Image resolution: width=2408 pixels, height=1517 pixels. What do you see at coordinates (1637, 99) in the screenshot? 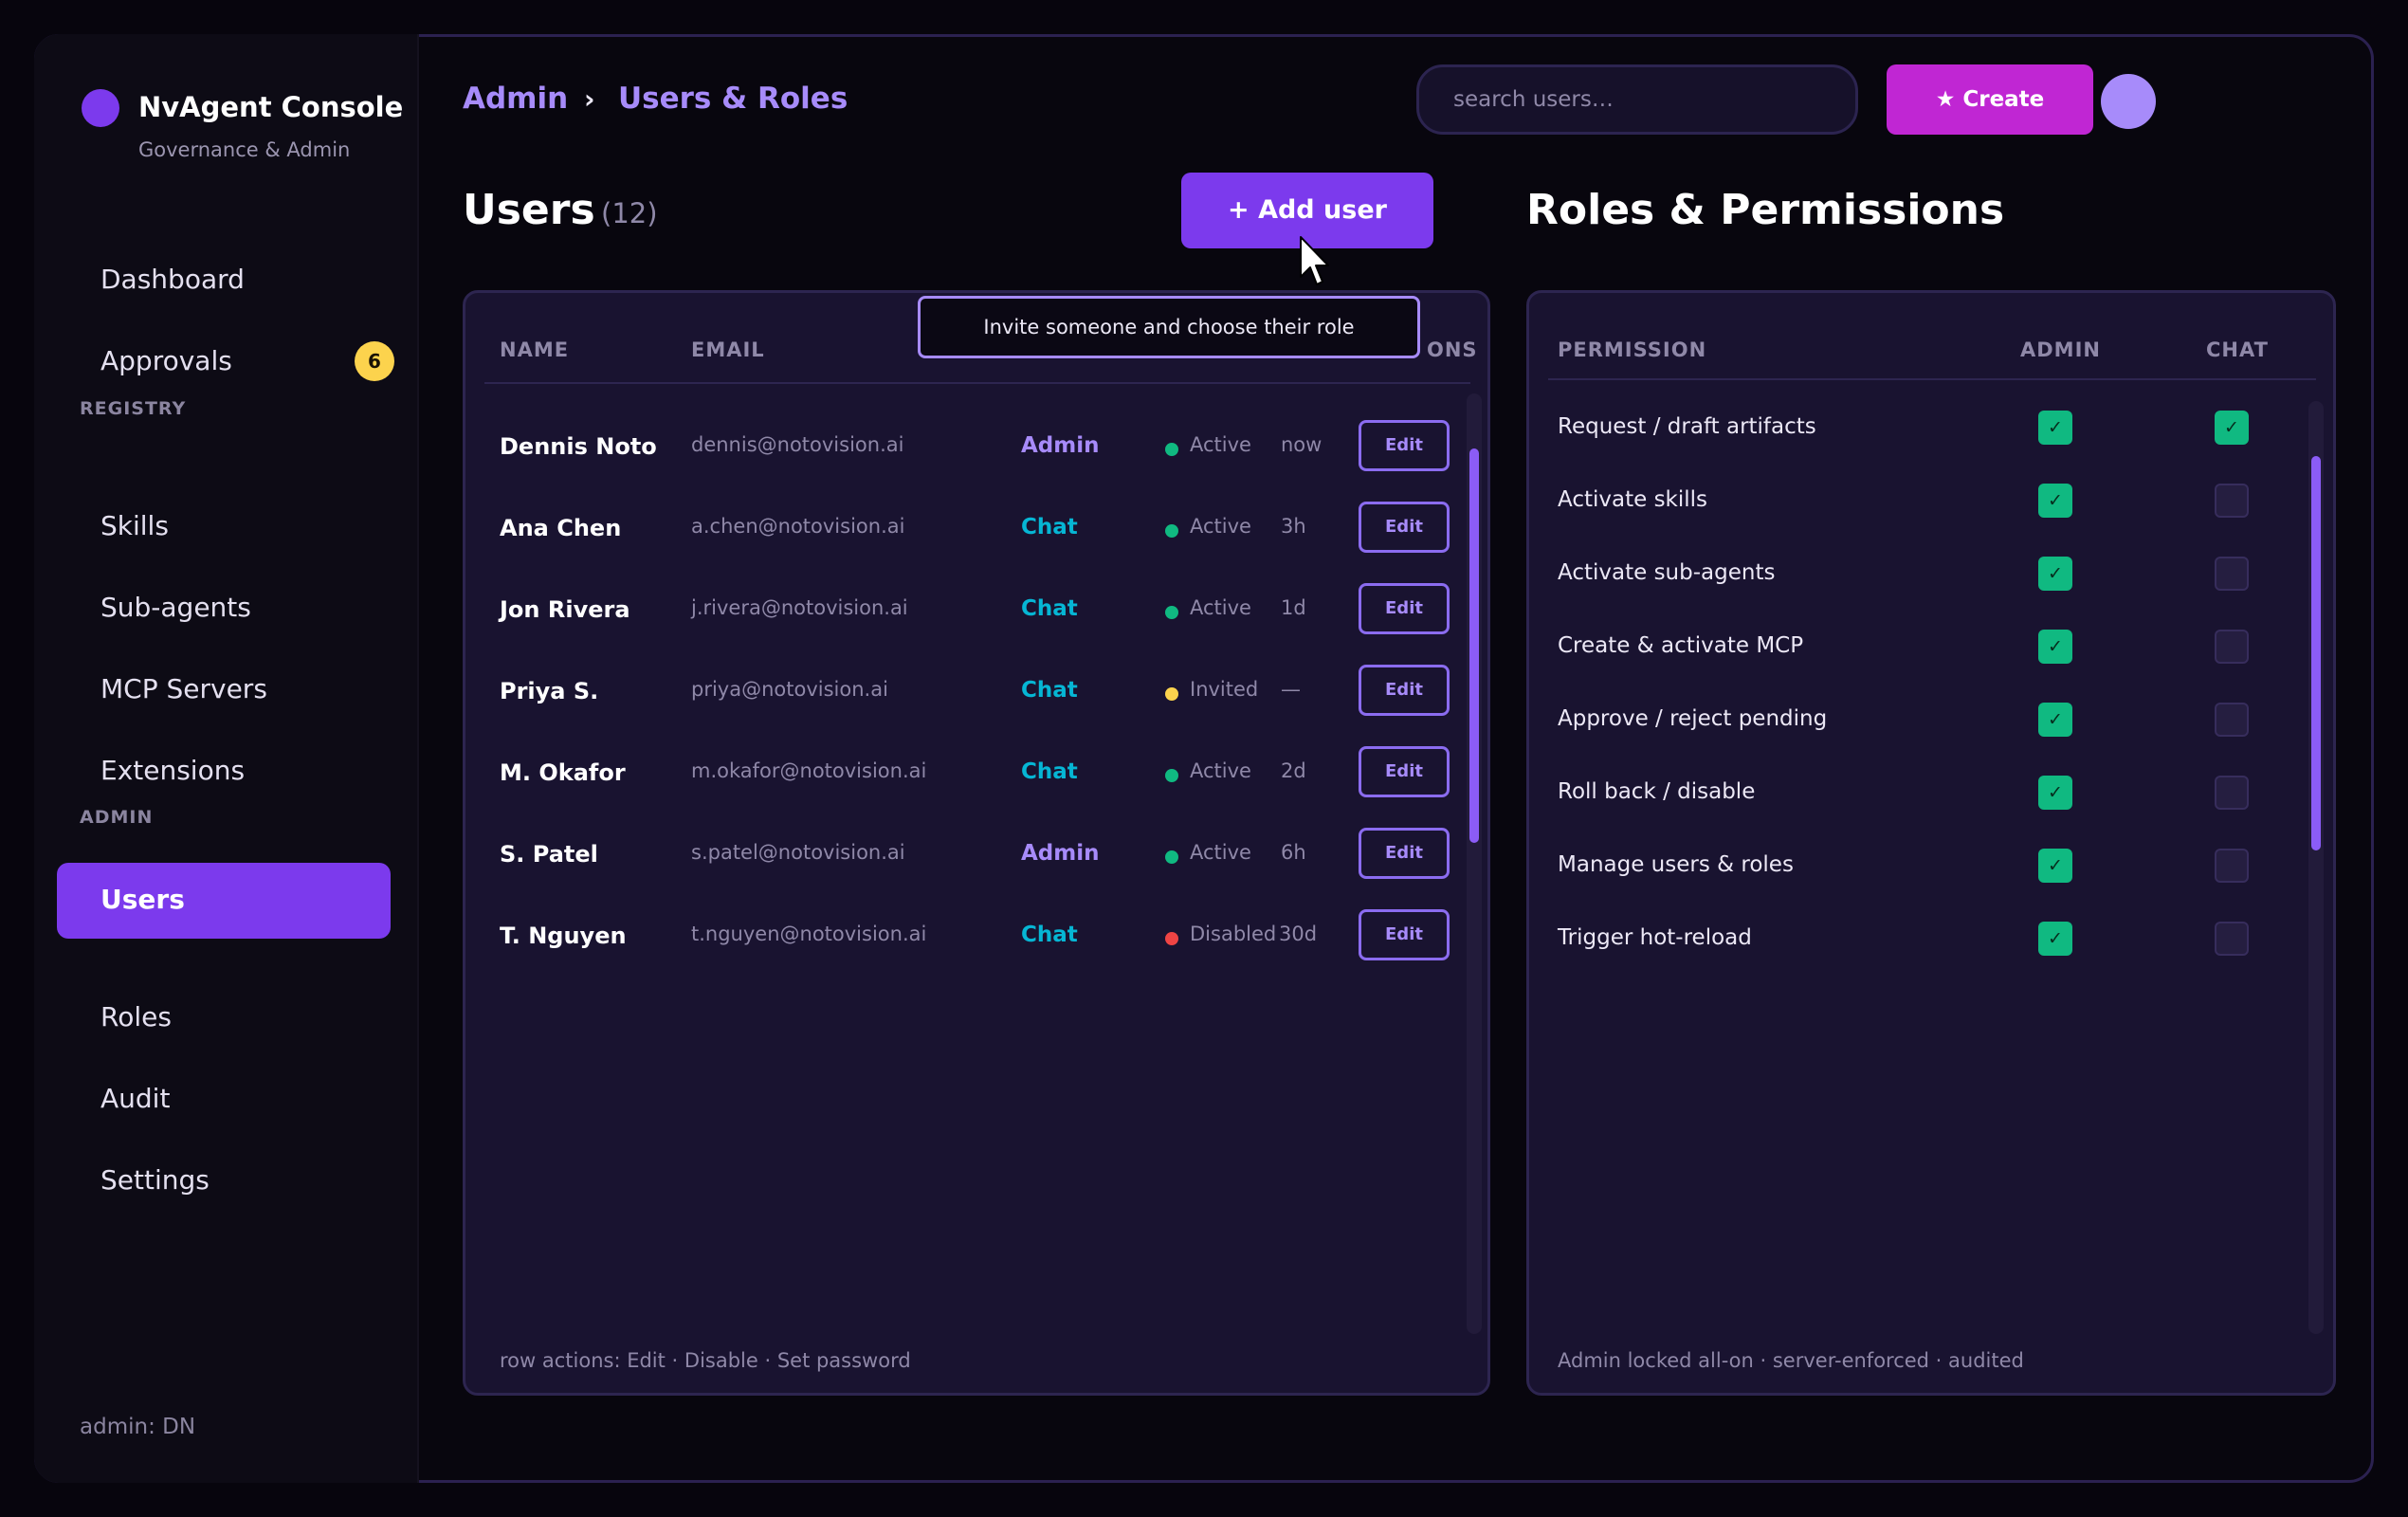
I see `search-input` at bounding box center [1637, 99].